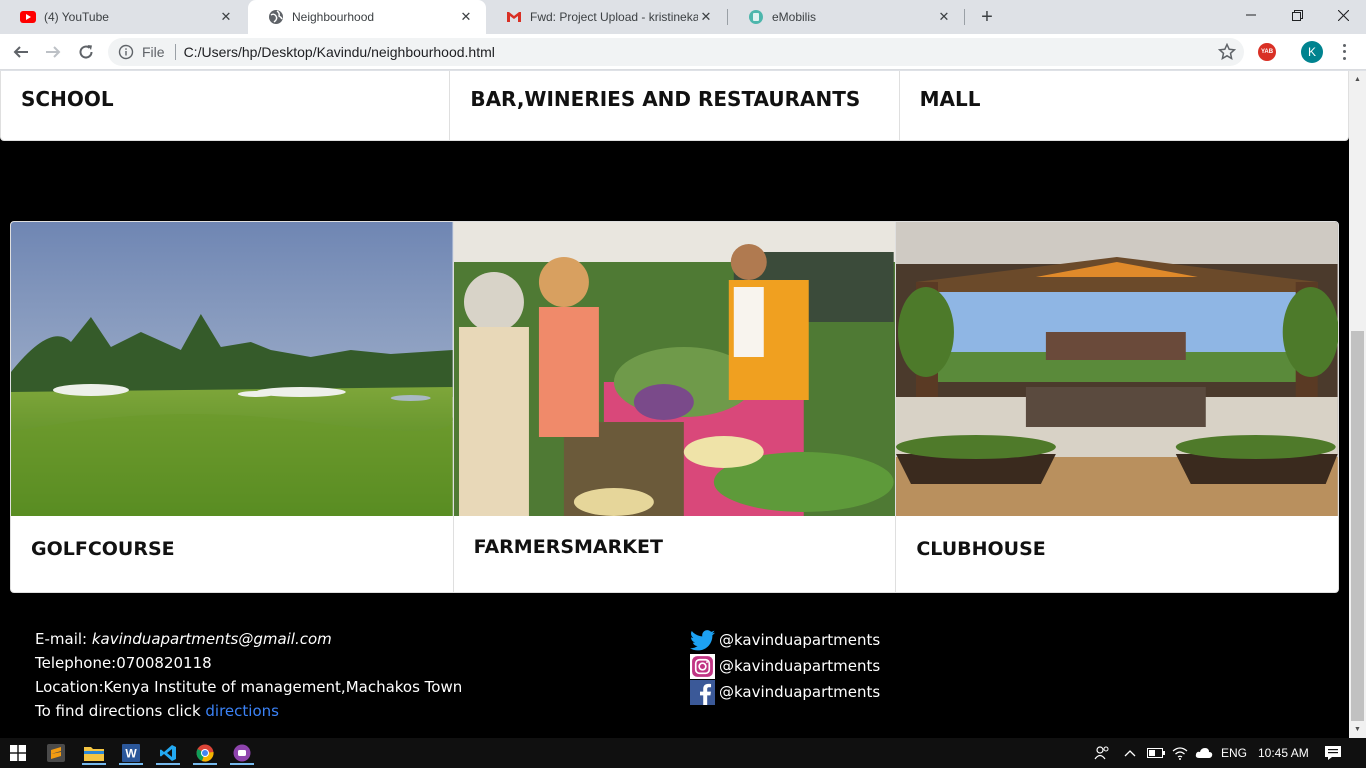 The width and height of the screenshot is (1366, 768). I want to click on tab-gmail: Fwd: Project Upload - kristinekak ✕, so click(606, 17).